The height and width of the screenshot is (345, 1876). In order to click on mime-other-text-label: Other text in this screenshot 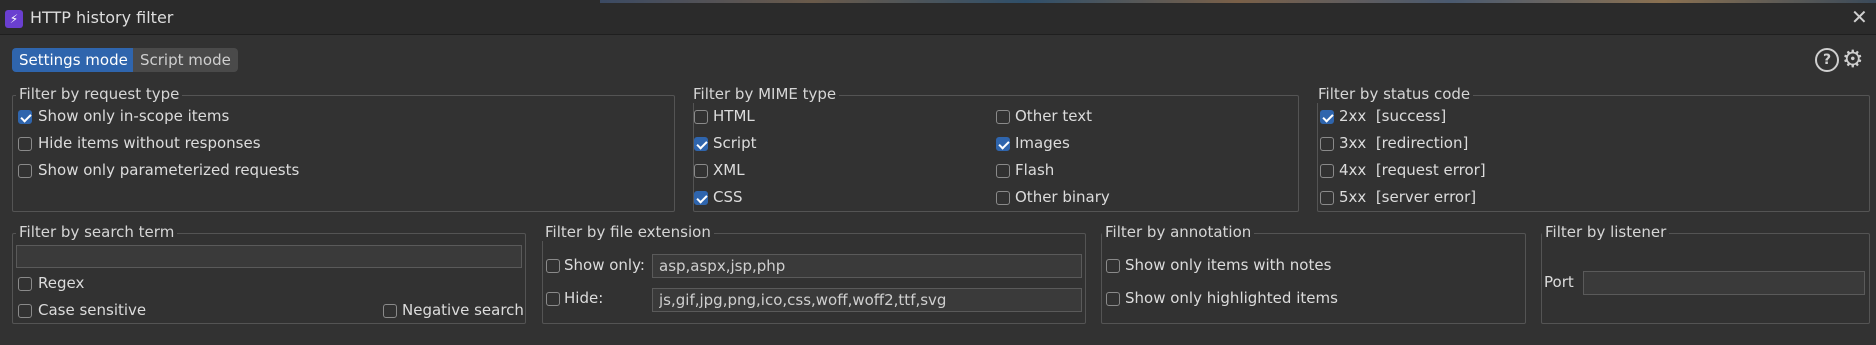, I will do `click(1053, 116)`.